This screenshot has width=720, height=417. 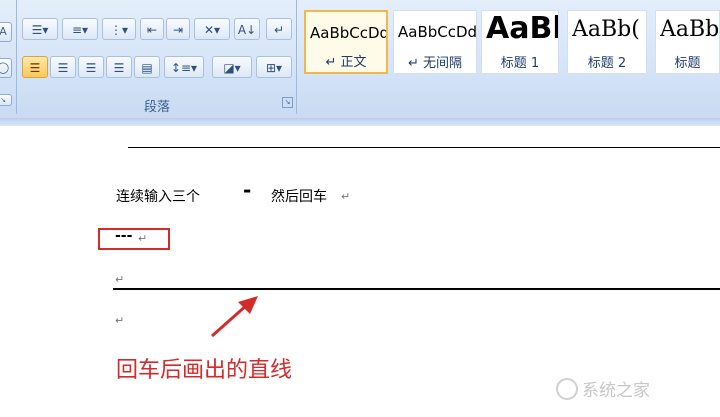 I want to click on distributed-icon: ▤, so click(x=147, y=68).